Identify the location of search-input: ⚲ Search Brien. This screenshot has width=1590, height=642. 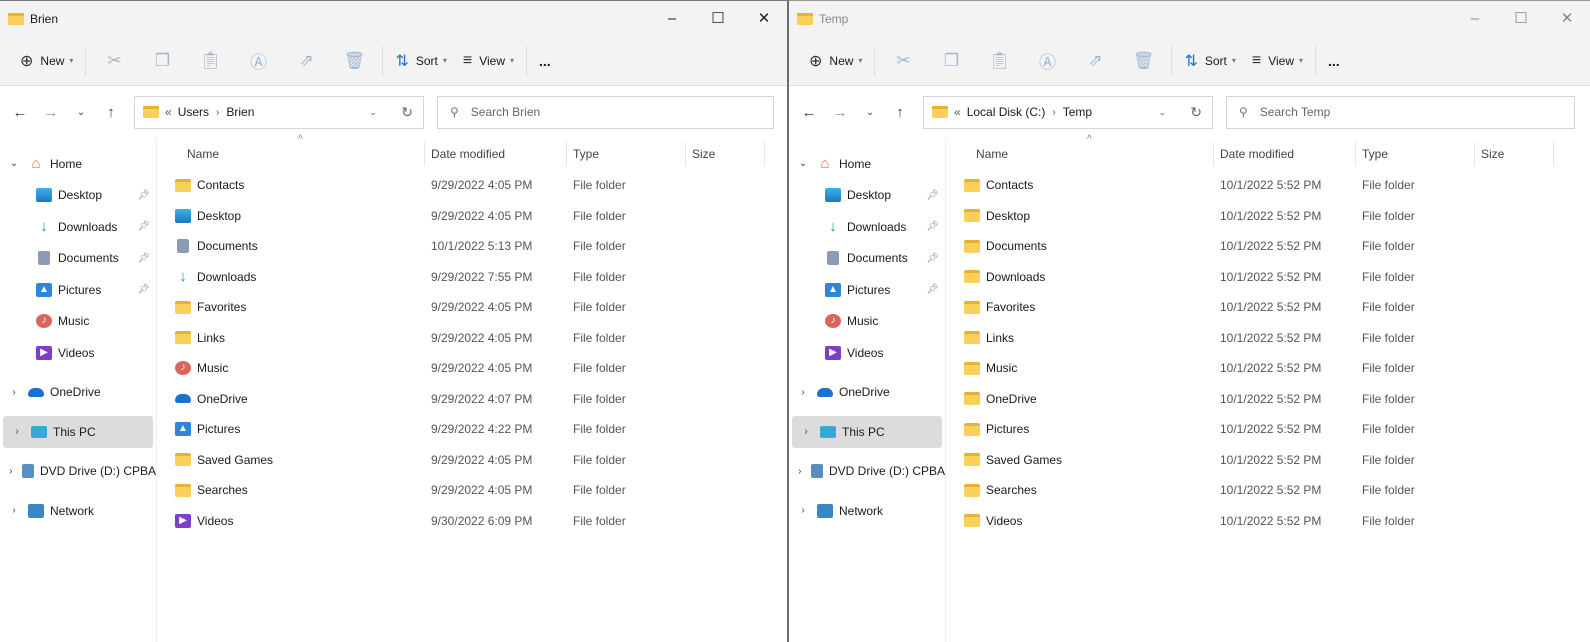
(605, 112).